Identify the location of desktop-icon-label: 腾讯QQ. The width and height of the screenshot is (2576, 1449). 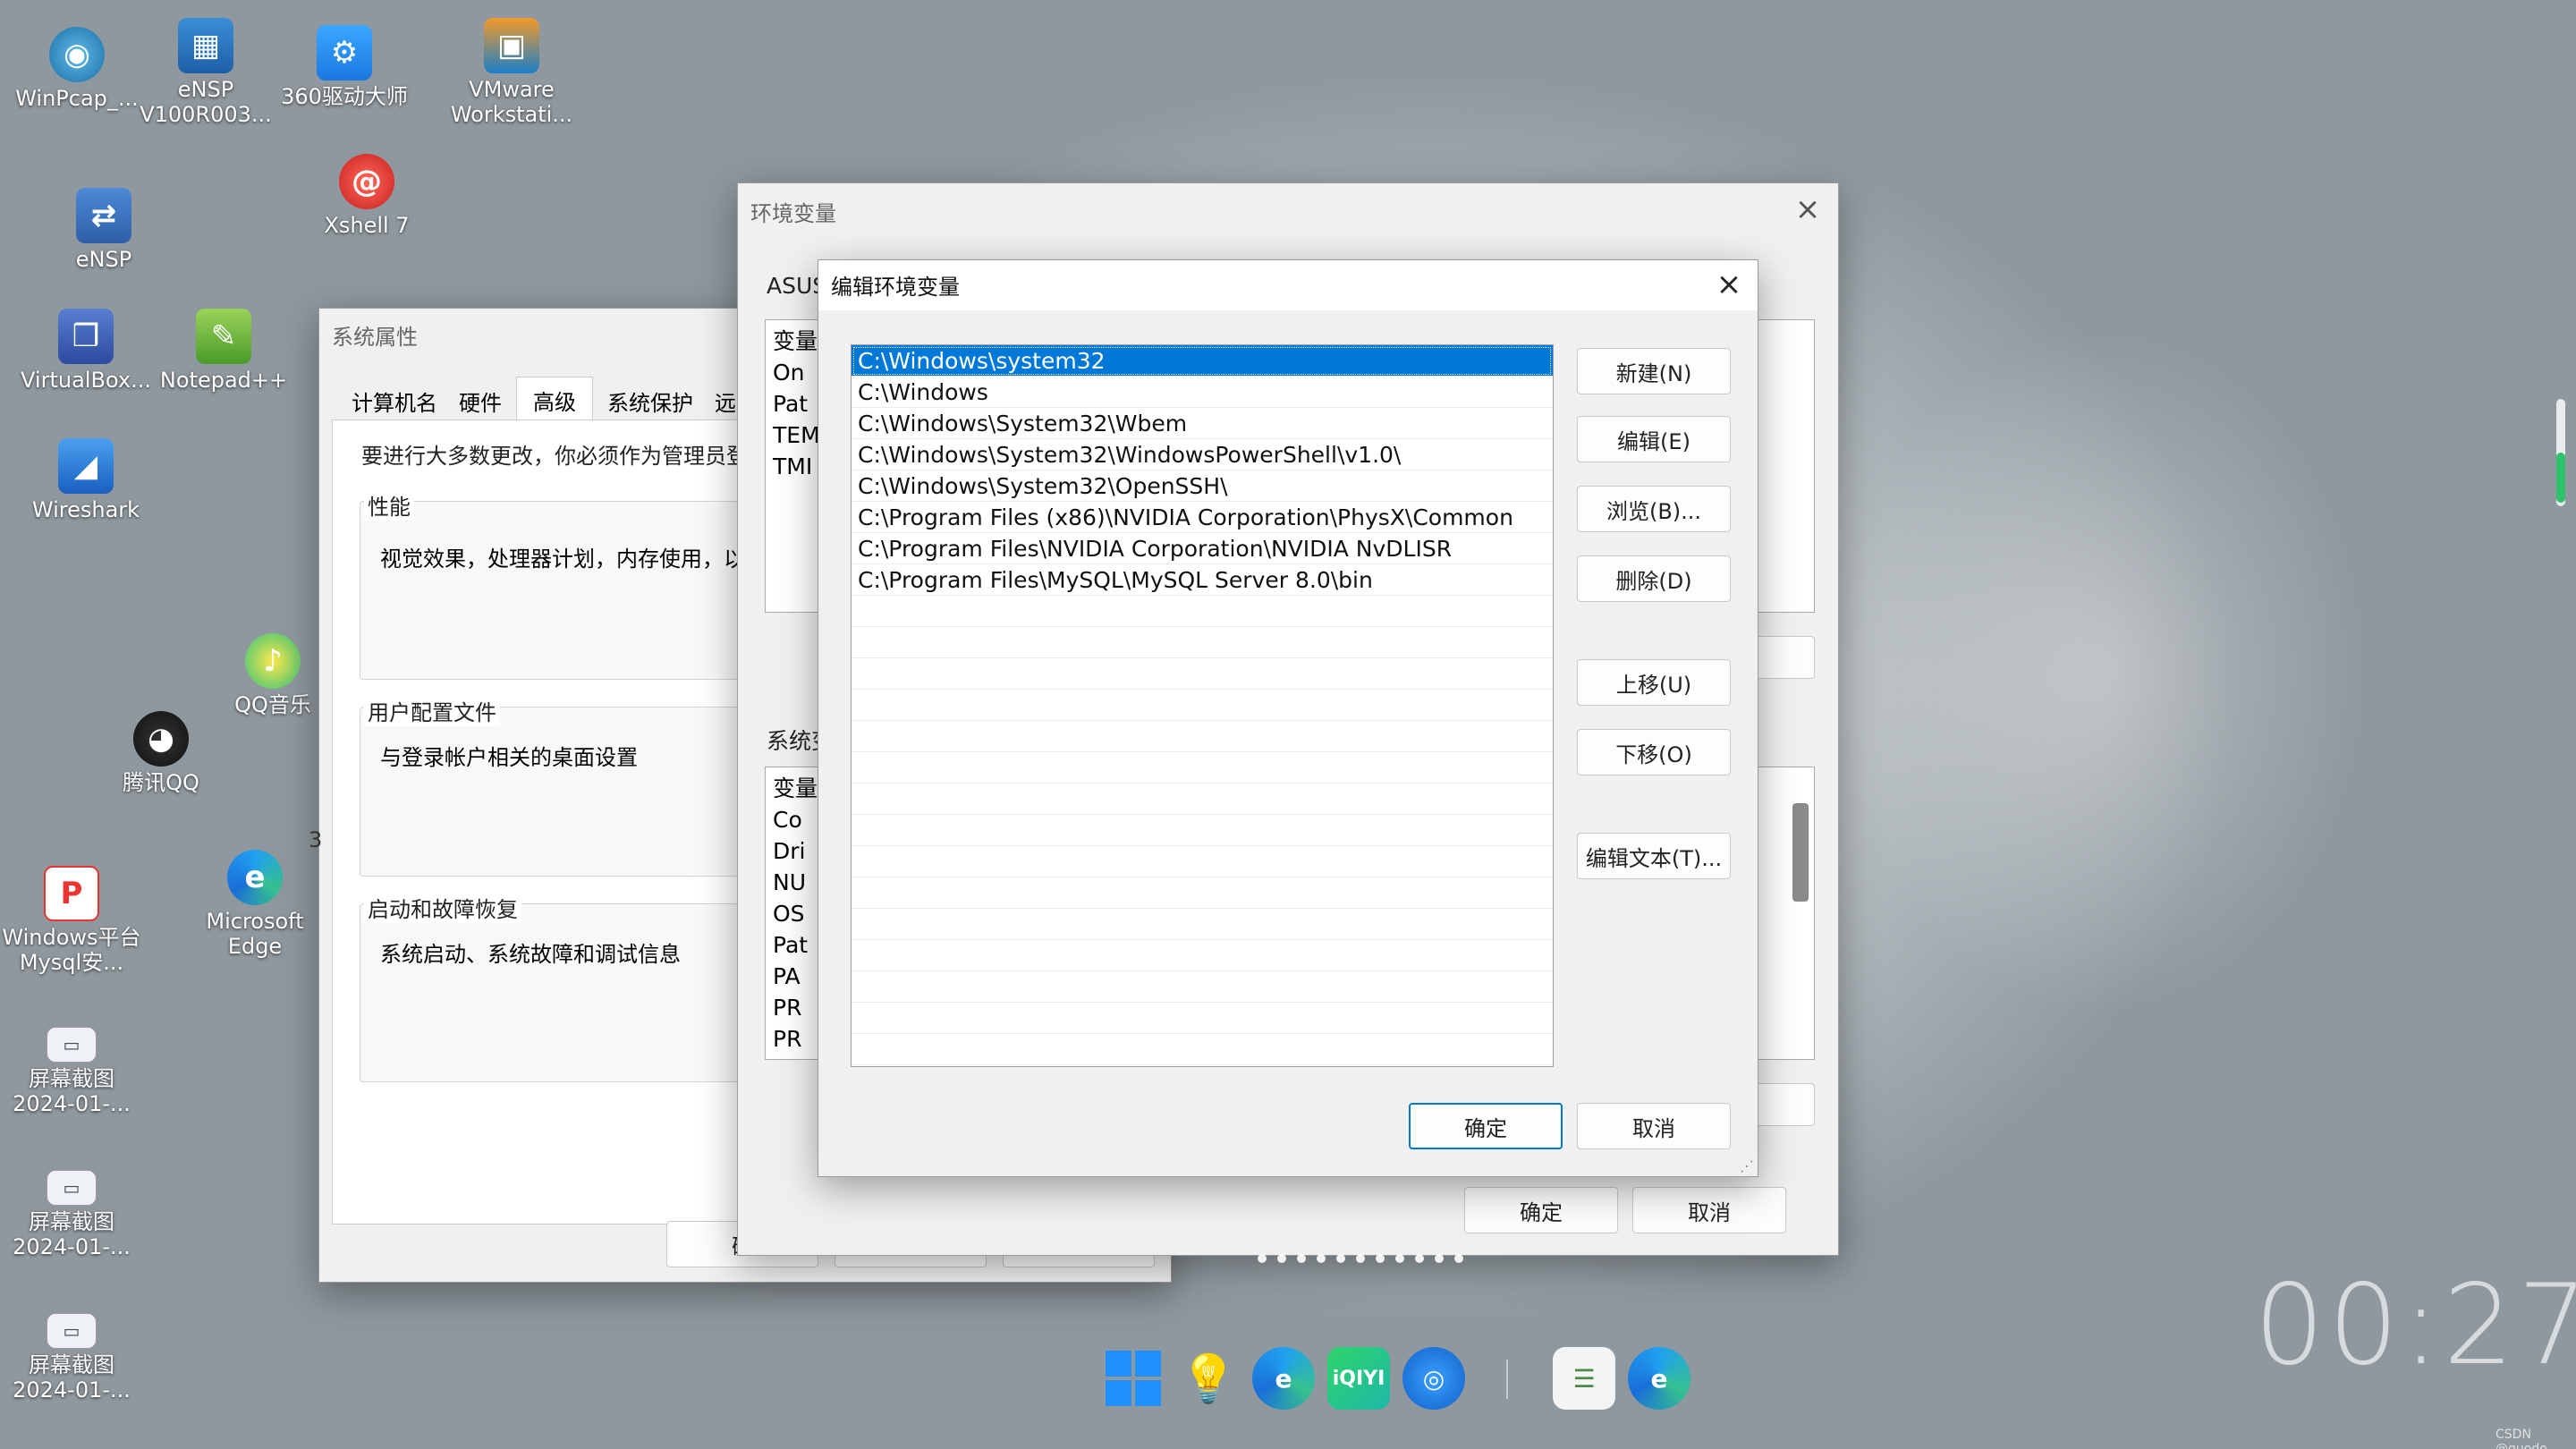
(161, 782).